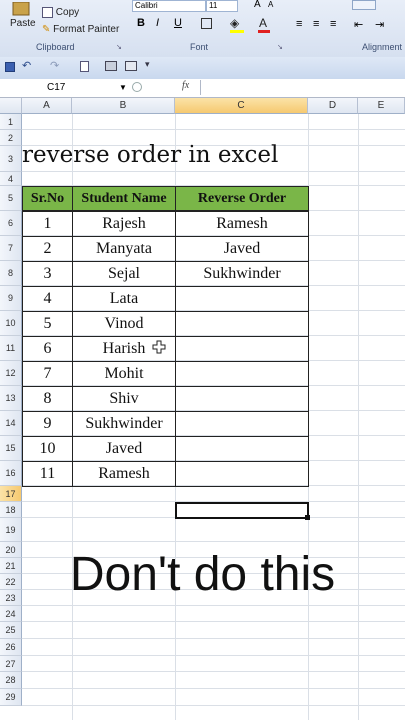  What do you see at coordinates (147, 64) in the screenshot?
I see `customize-toolbar-icon: ▾` at bounding box center [147, 64].